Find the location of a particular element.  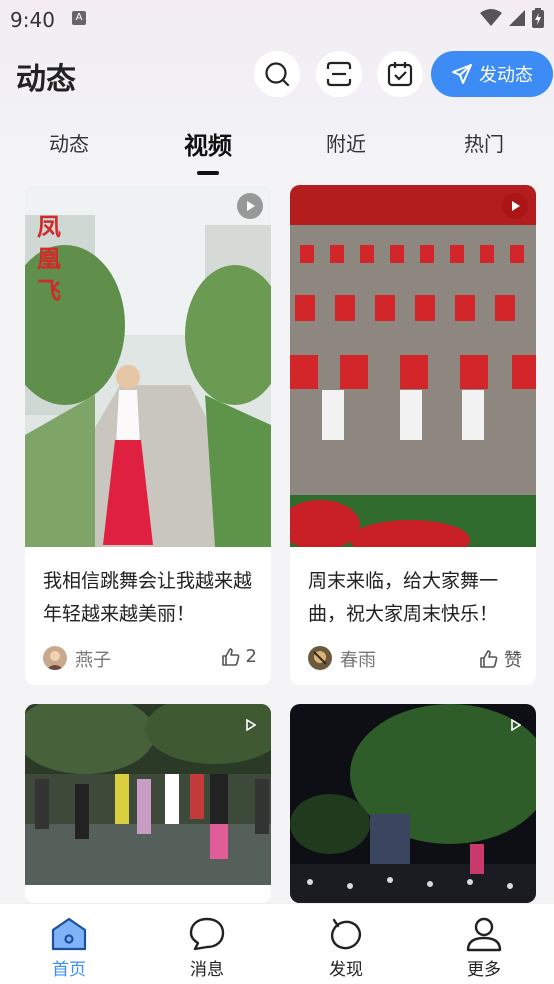

bottom-nav: 首页 消息 发现 更多 is located at coordinates (277, 943).